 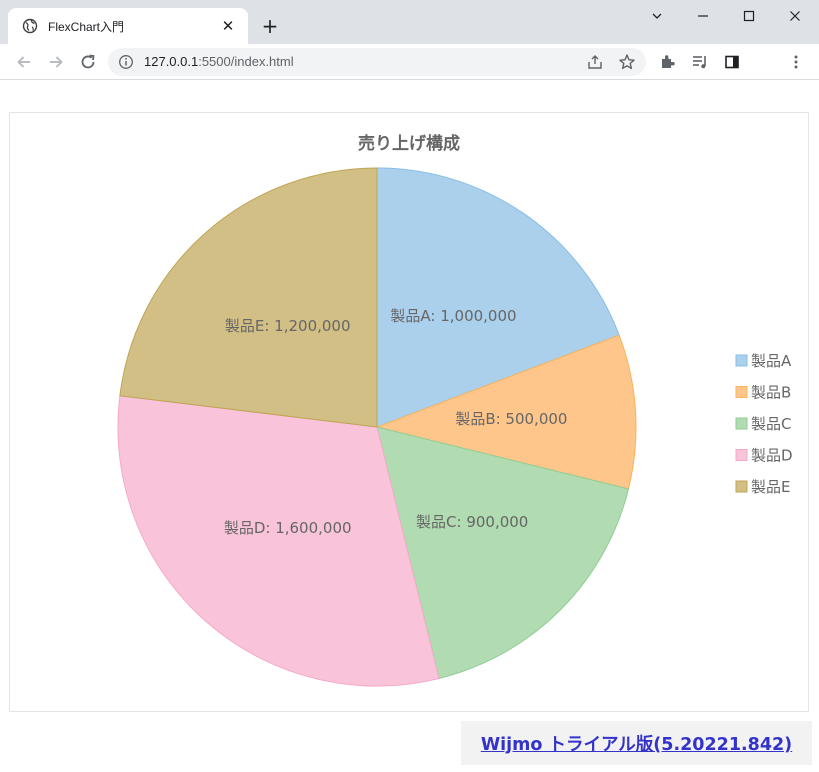 What do you see at coordinates (595, 62) in the screenshot?
I see `share-icon` at bounding box center [595, 62].